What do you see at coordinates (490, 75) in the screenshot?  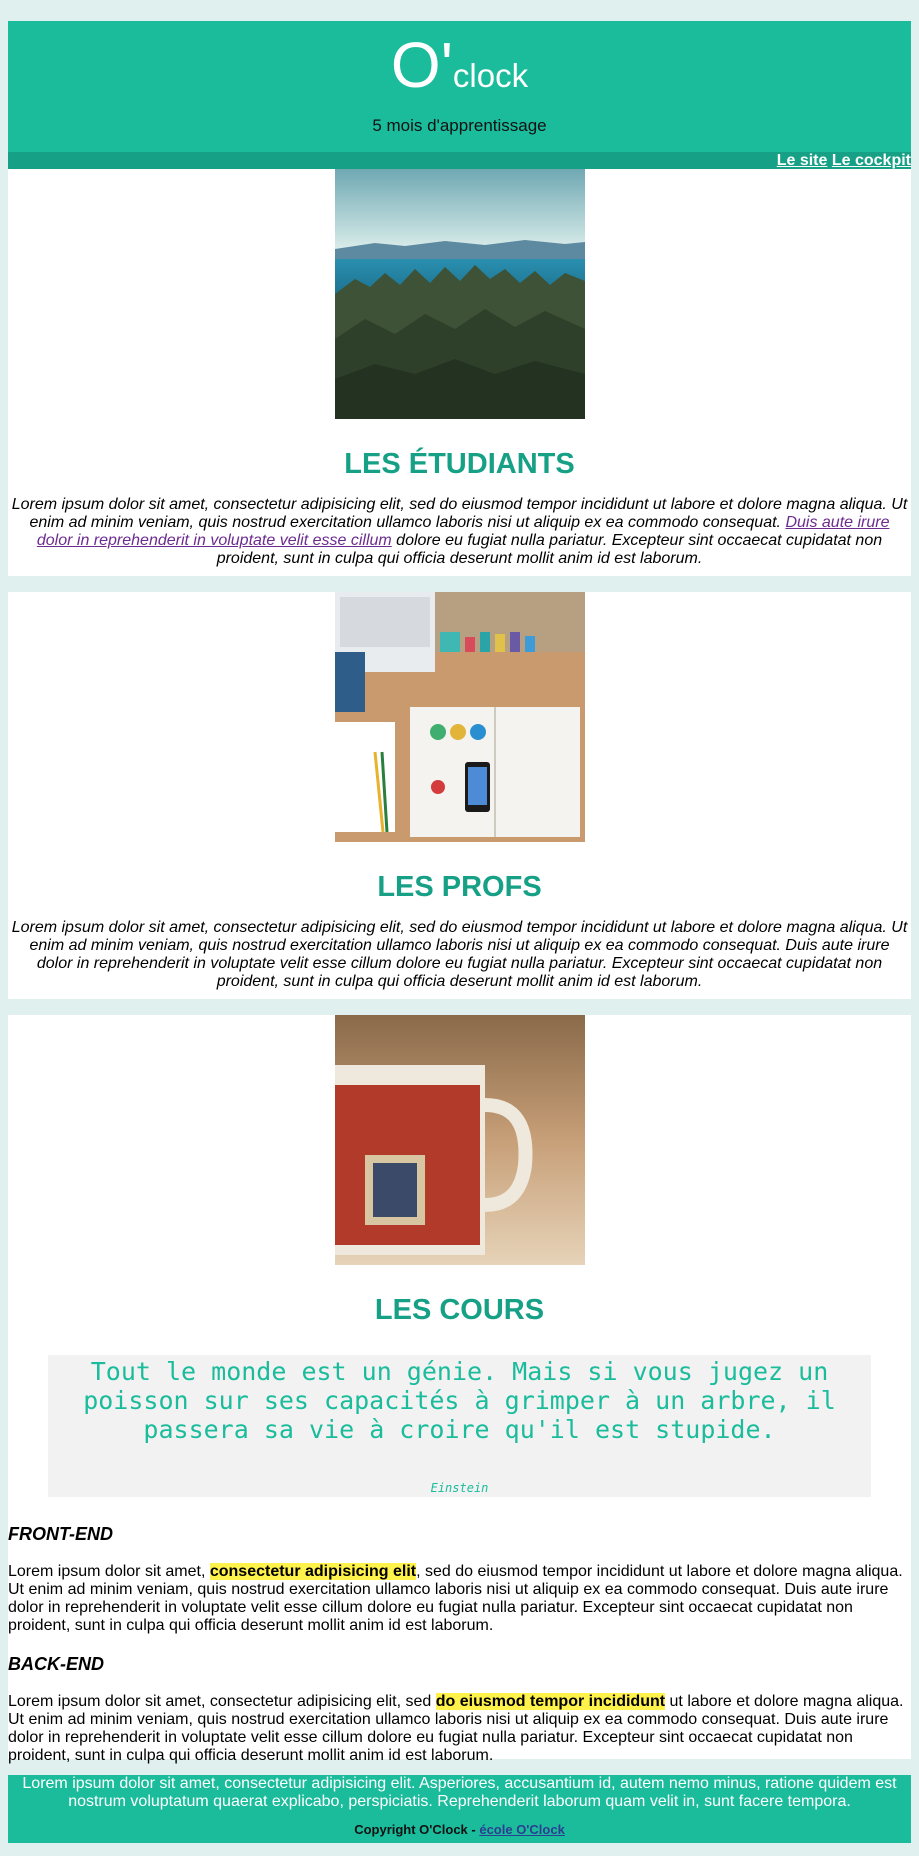 I see `logo-suffix: clock` at bounding box center [490, 75].